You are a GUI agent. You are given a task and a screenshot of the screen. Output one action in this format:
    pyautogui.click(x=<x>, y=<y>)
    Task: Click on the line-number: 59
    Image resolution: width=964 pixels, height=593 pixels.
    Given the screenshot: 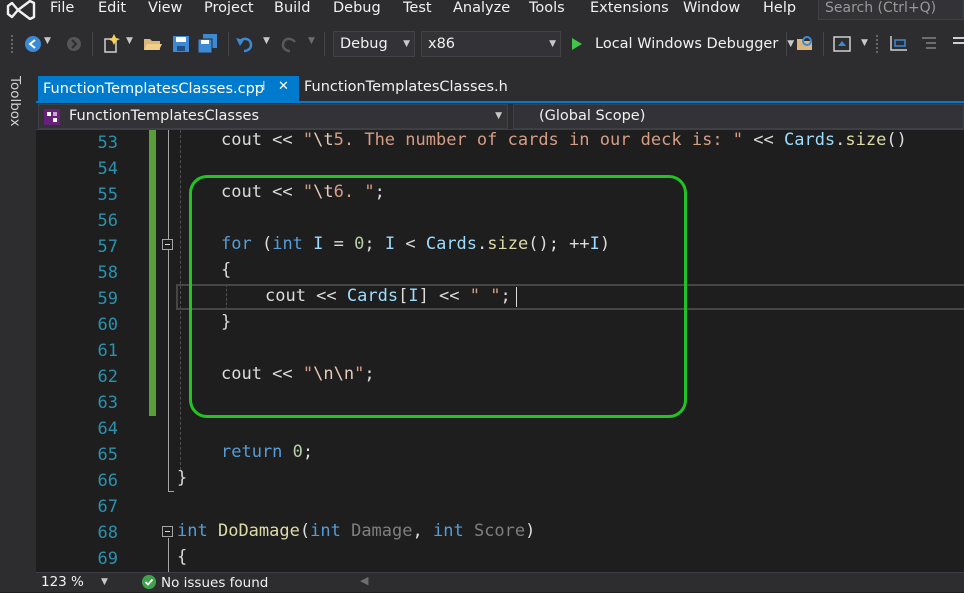 What is the action you would take?
    pyautogui.click(x=107, y=299)
    